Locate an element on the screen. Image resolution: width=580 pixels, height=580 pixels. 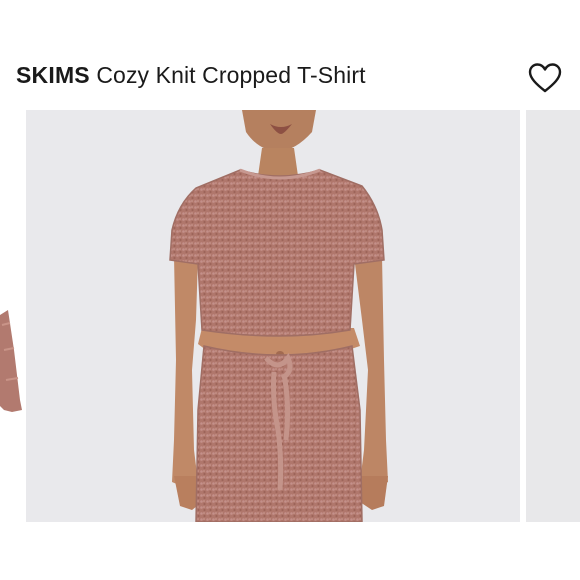
previous-image is located at coordinates (11, 316).